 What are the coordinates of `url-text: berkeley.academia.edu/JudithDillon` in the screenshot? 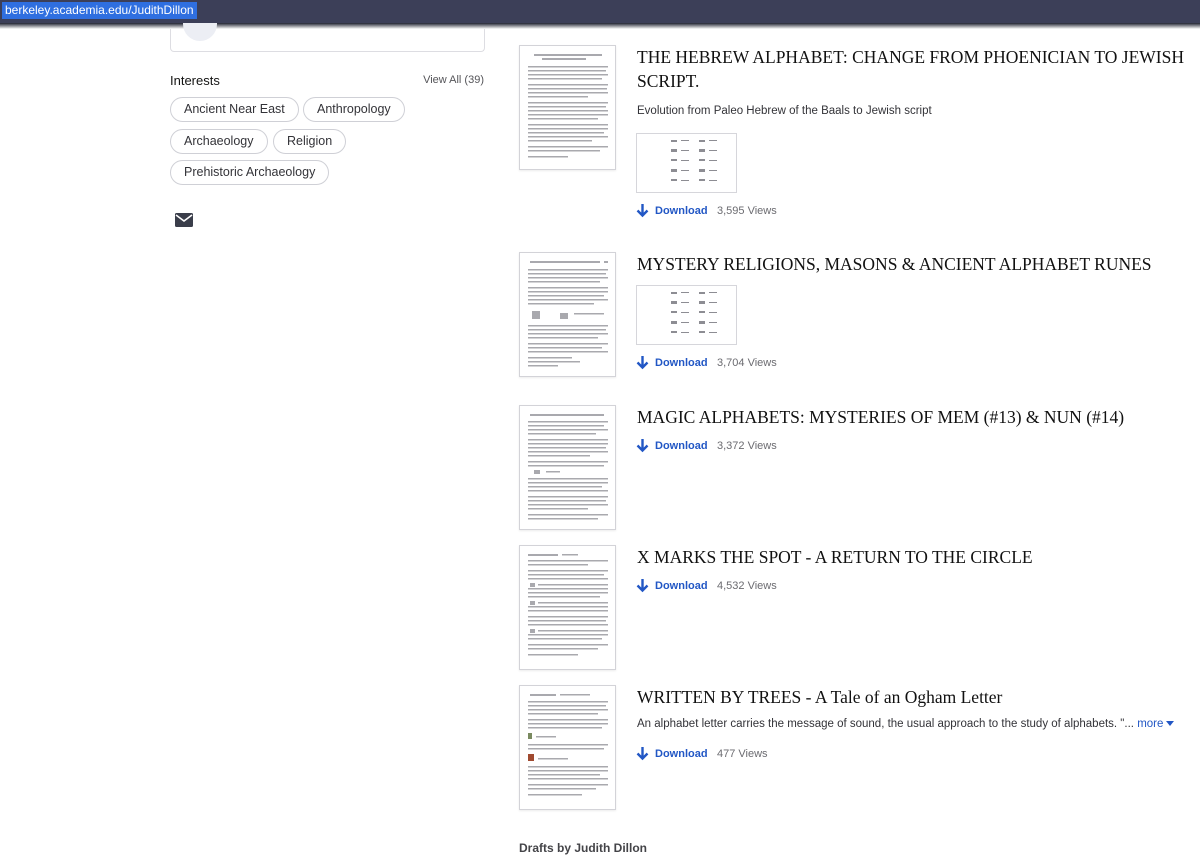 It's located at (99, 10).